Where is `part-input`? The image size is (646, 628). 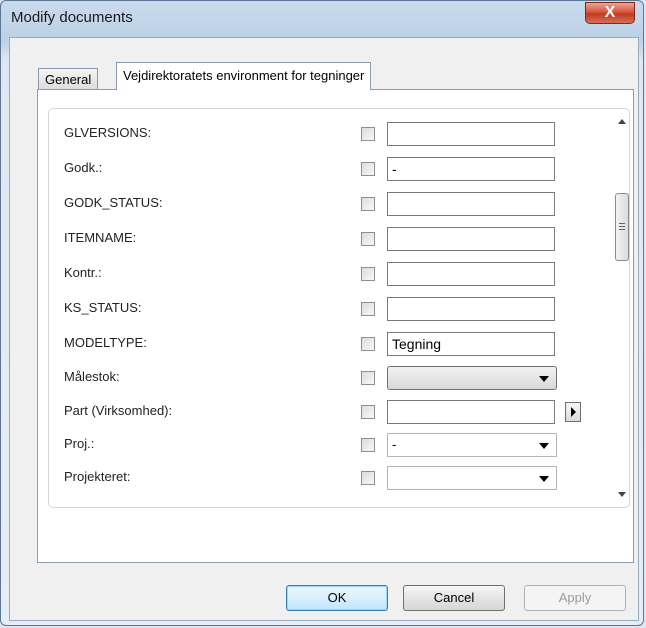 part-input is located at coordinates (471, 412).